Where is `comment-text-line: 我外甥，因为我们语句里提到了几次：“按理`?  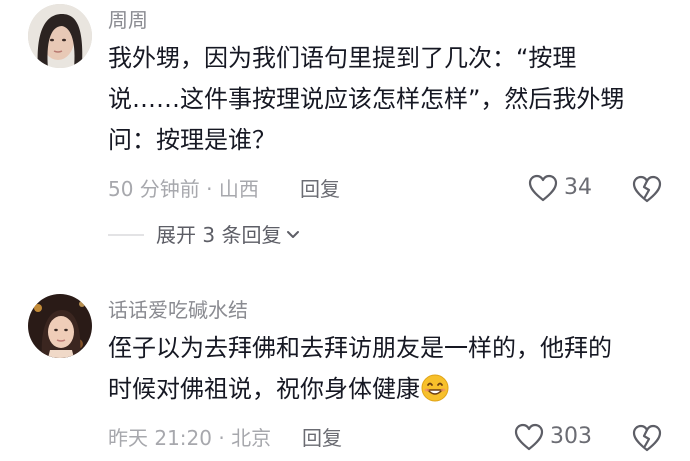
comment-text-line: 我外甥，因为我们语句里提到了几次：“按理 is located at coordinates (342, 58).